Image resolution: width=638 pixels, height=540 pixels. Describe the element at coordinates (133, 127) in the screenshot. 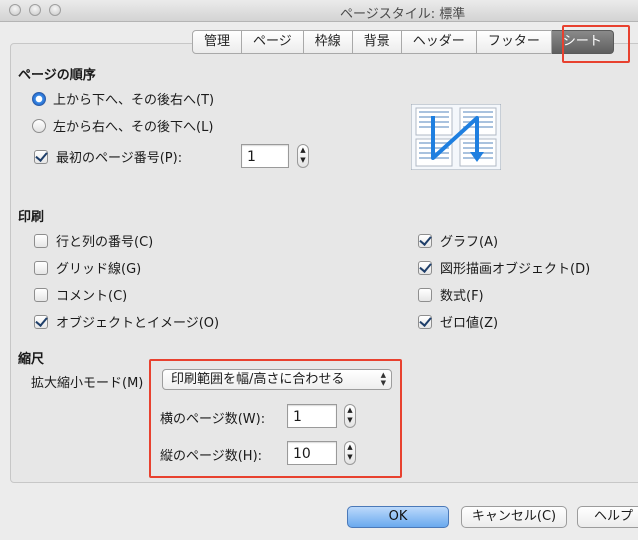

I see `radio-left-right-label: 左から右へ、その後下へ(L)` at that location.